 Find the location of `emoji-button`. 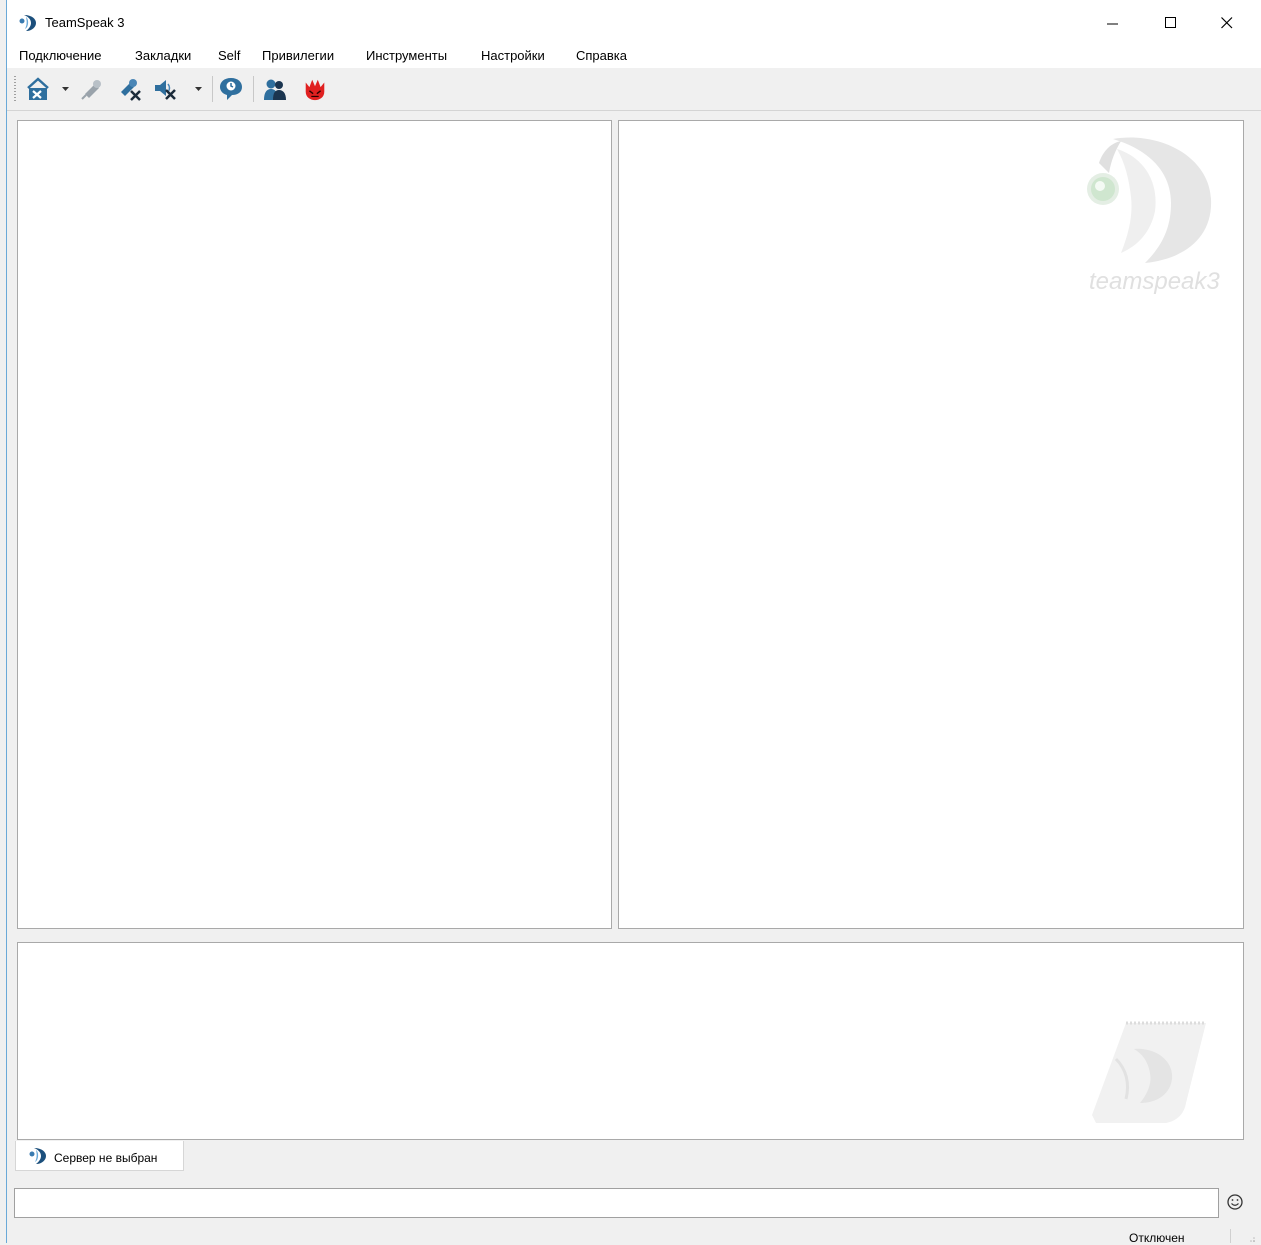

emoji-button is located at coordinates (1235, 1202).